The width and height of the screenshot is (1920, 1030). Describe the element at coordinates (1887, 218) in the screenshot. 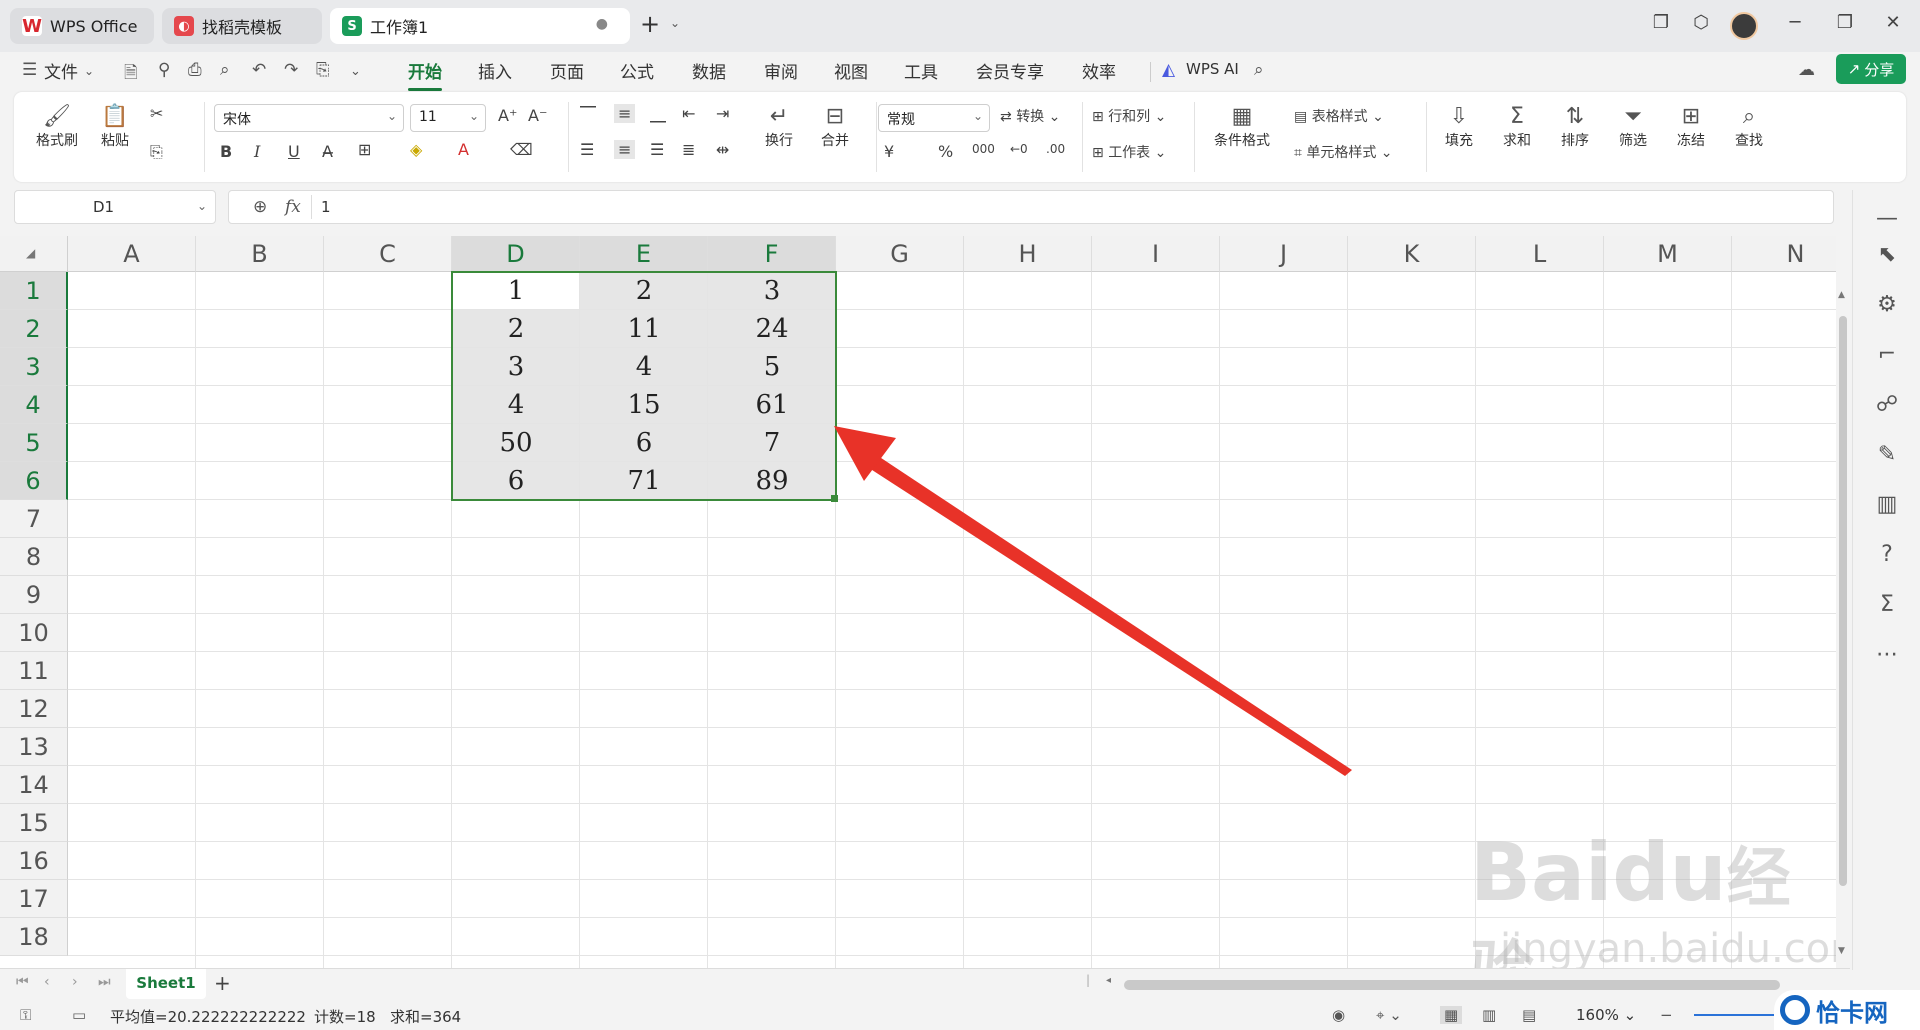

I see `collapse-icon: —` at that location.